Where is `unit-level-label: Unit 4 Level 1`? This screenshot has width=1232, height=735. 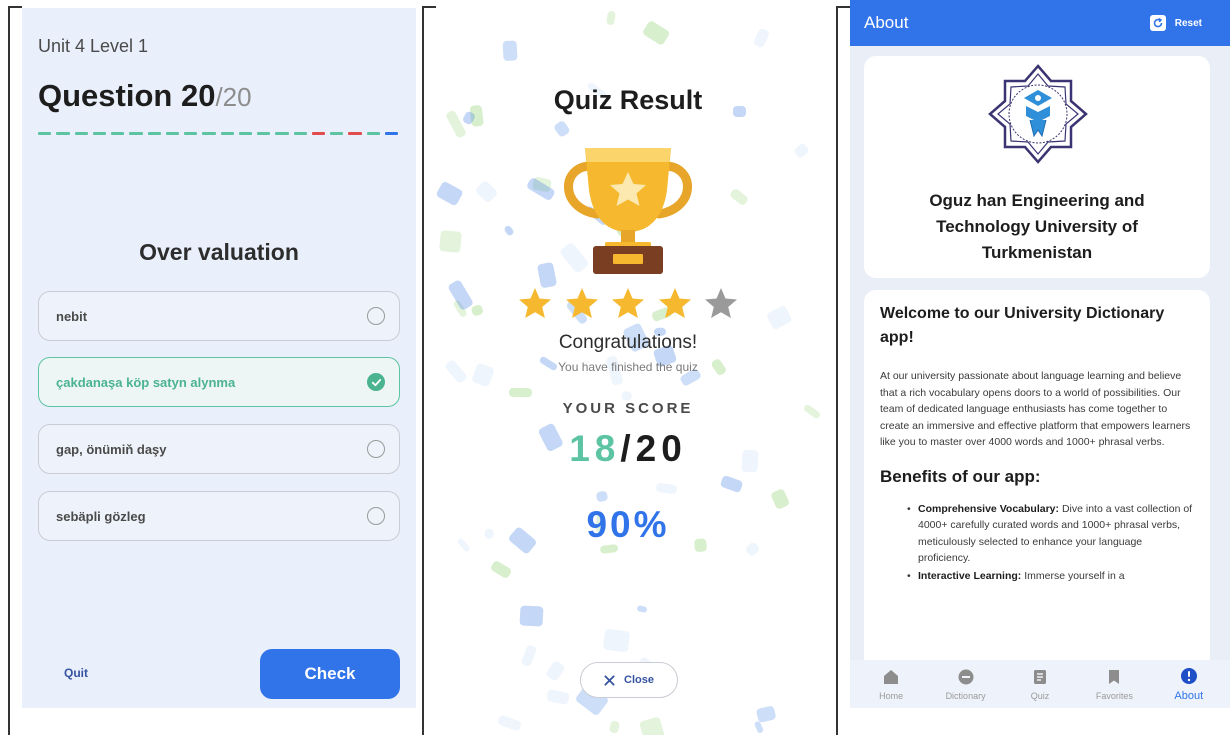
unit-level-label: Unit 4 Level 1 is located at coordinates (93, 46).